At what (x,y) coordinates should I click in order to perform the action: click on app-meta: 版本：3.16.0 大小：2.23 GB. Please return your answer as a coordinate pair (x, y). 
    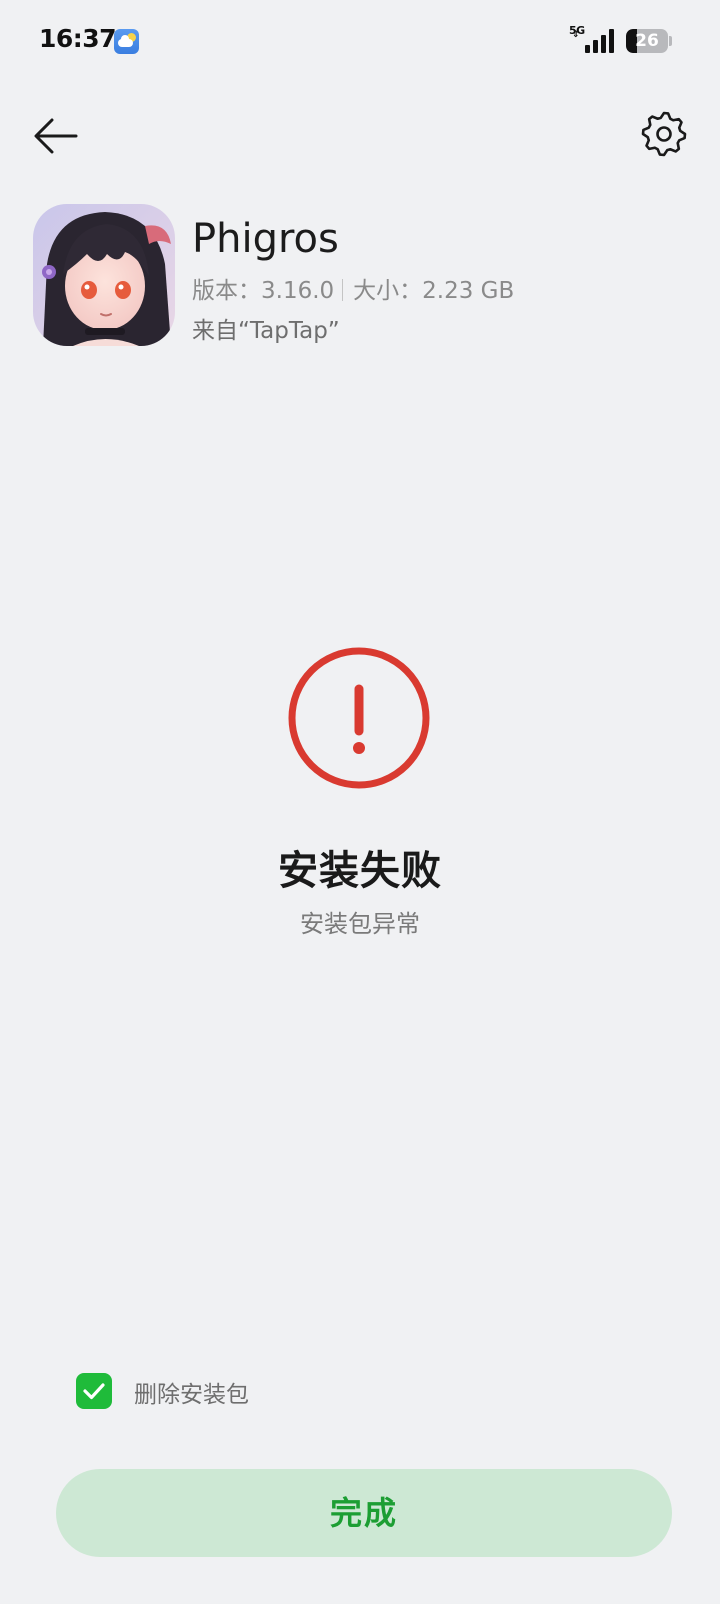
    Looking at the image, I should click on (353, 288).